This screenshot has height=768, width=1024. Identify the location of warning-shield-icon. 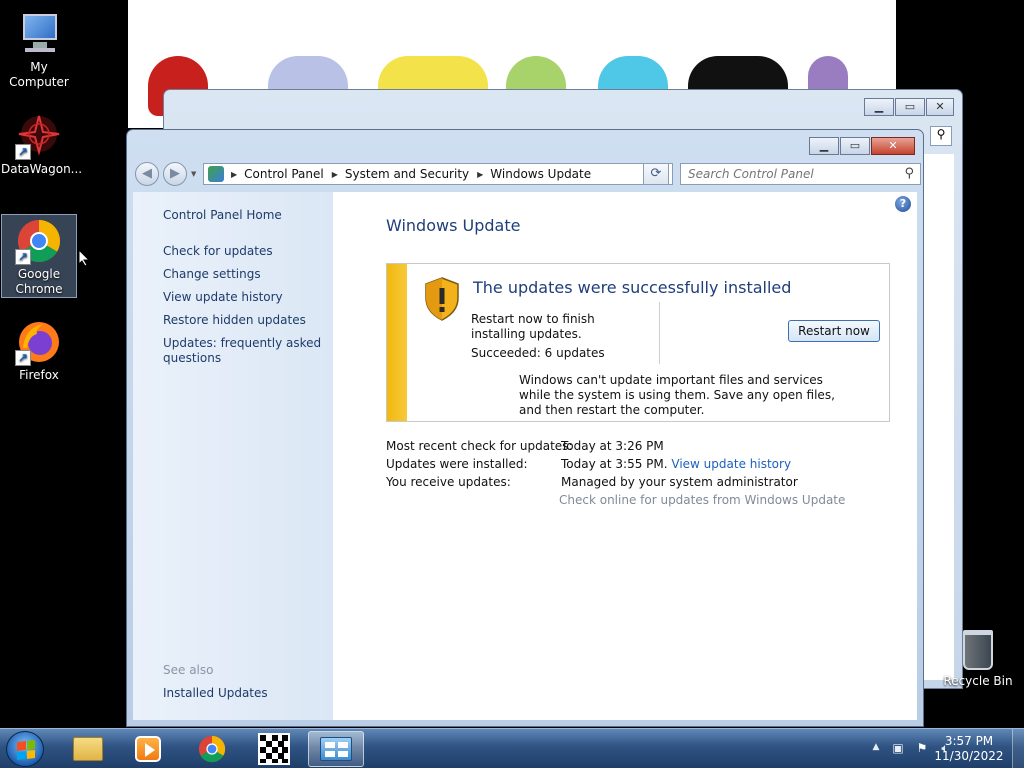
(442, 299).